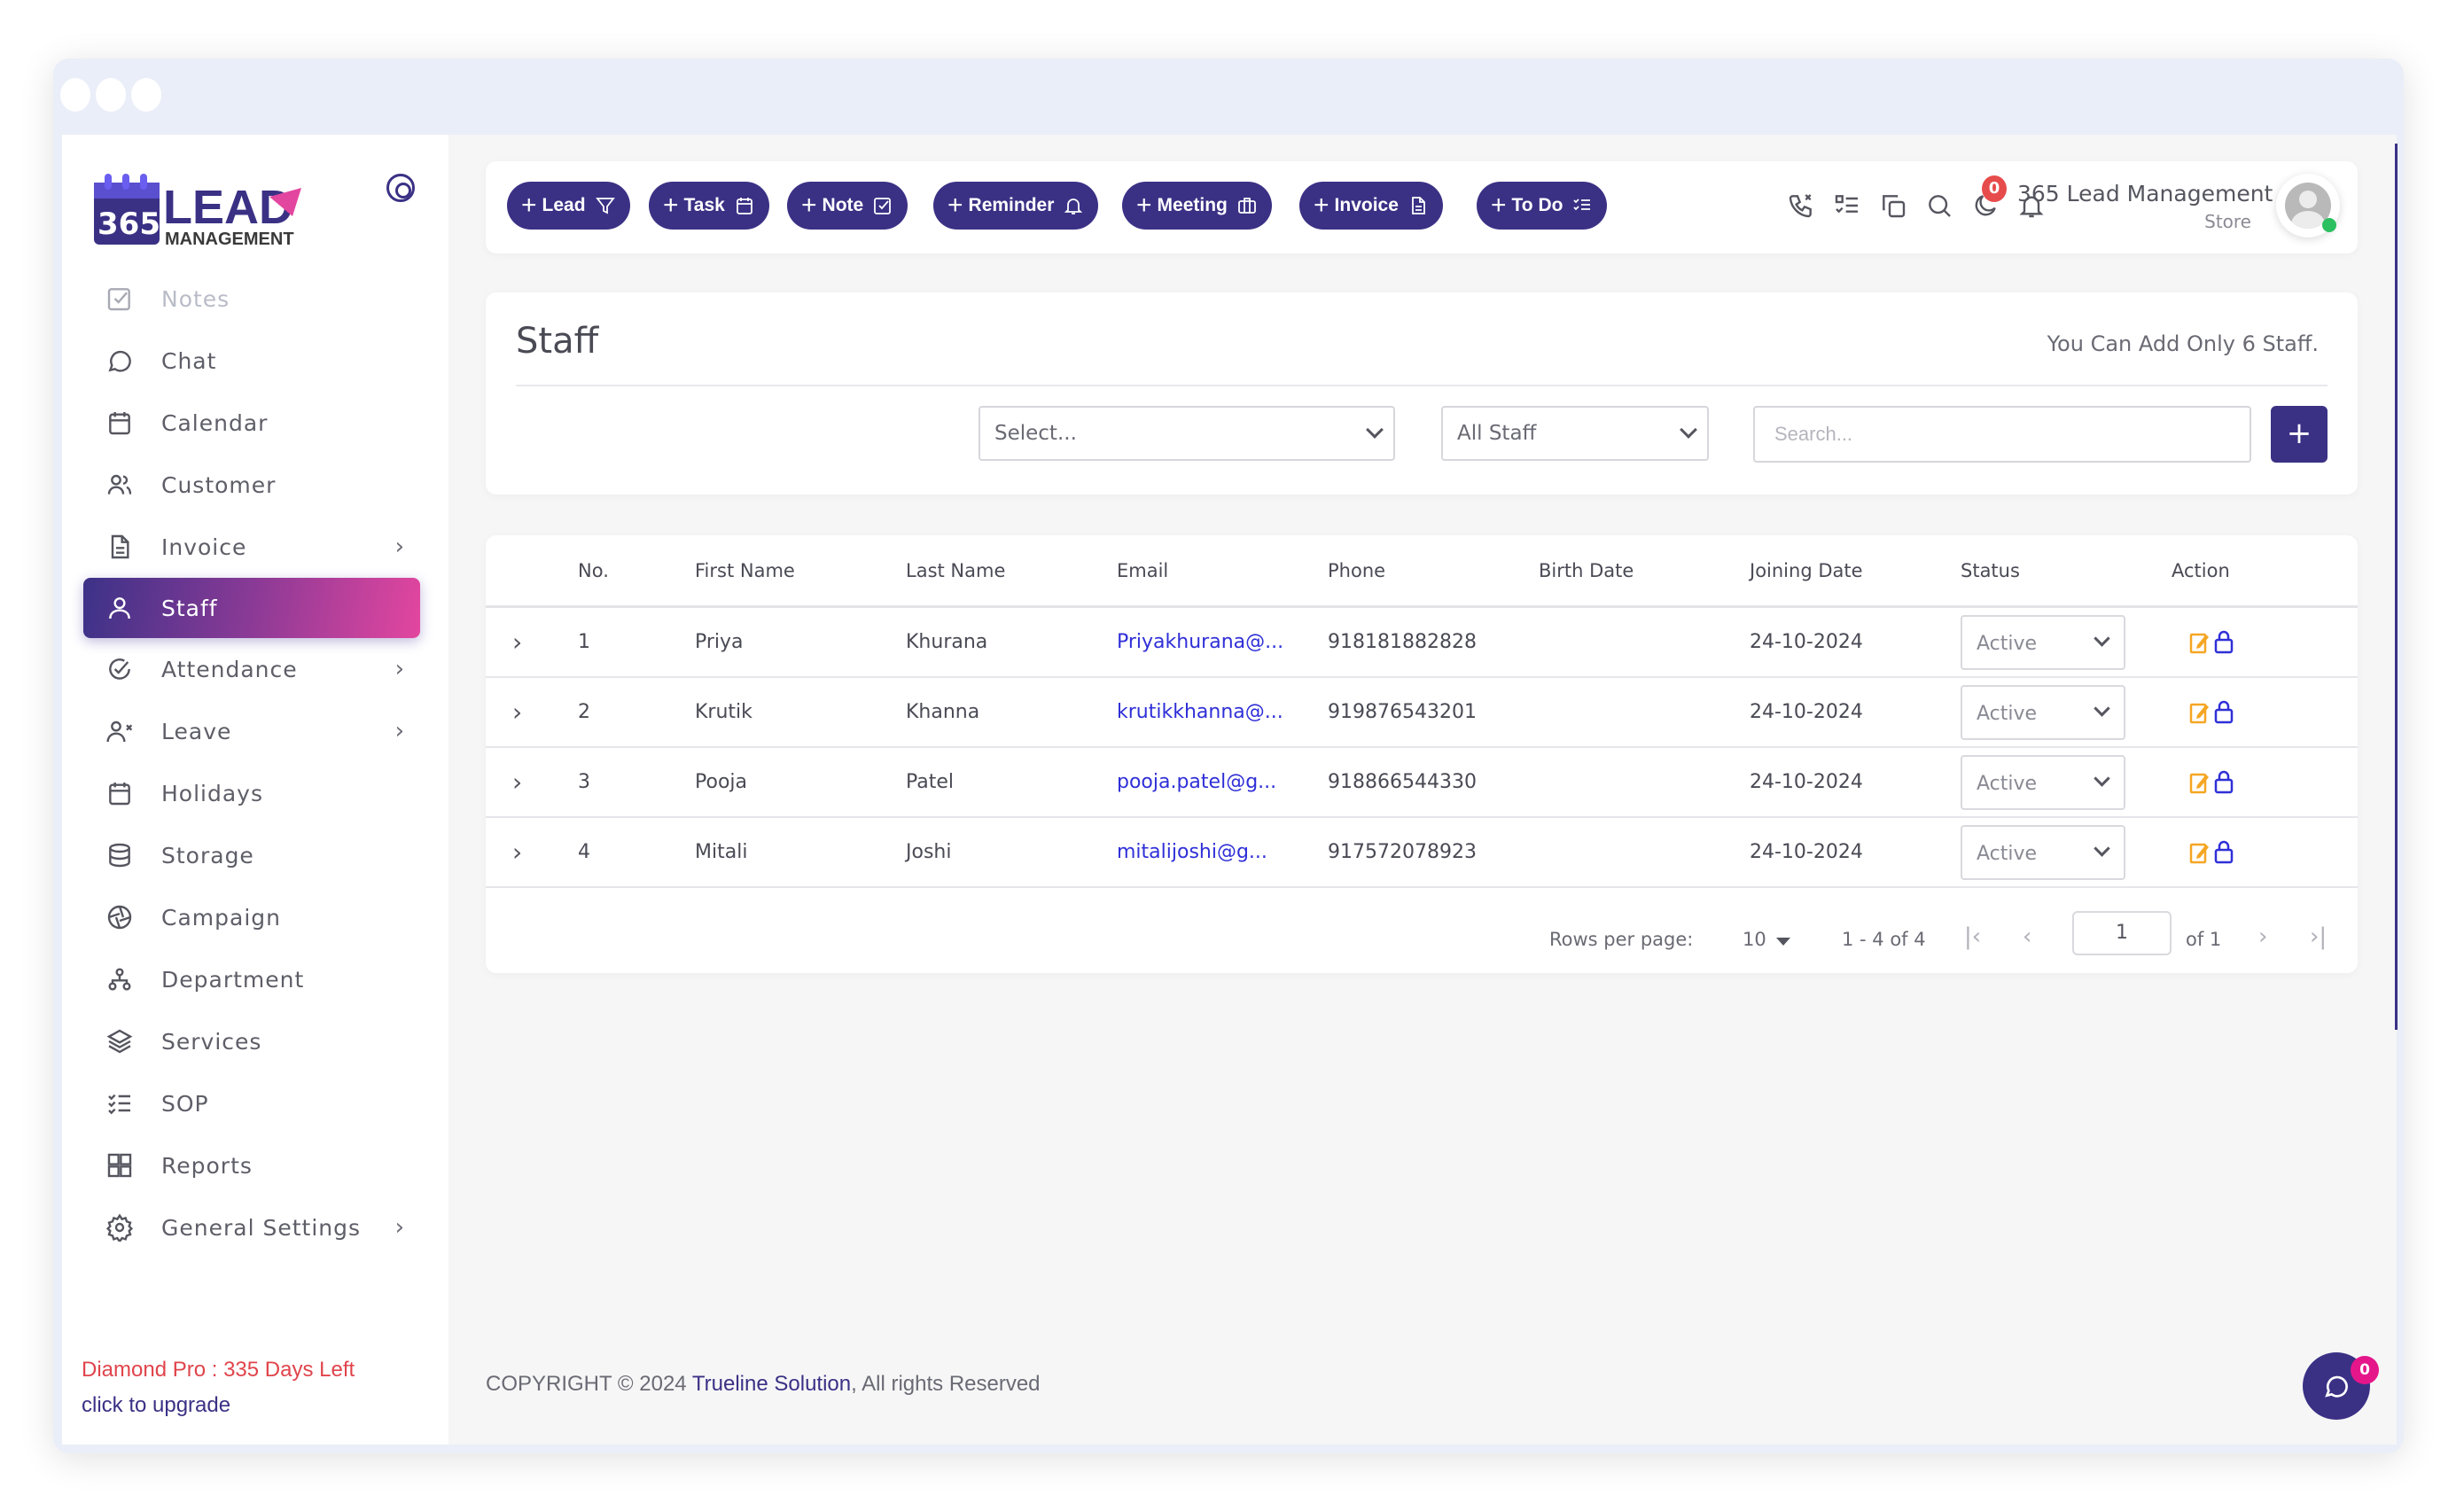 Image resolution: width=2464 pixels, height=1511 pixels. What do you see at coordinates (744, 206) in the screenshot?
I see `calendar-icon` at bounding box center [744, 206].